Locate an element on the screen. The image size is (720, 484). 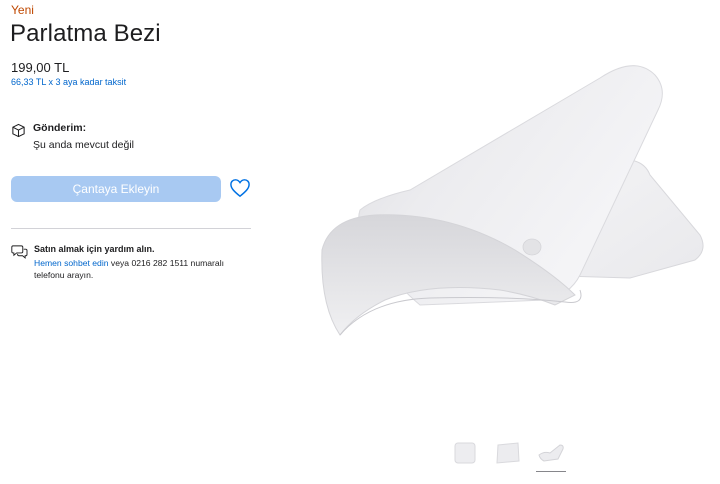
cloth-flat-icon is located at coordinates (465, 453).